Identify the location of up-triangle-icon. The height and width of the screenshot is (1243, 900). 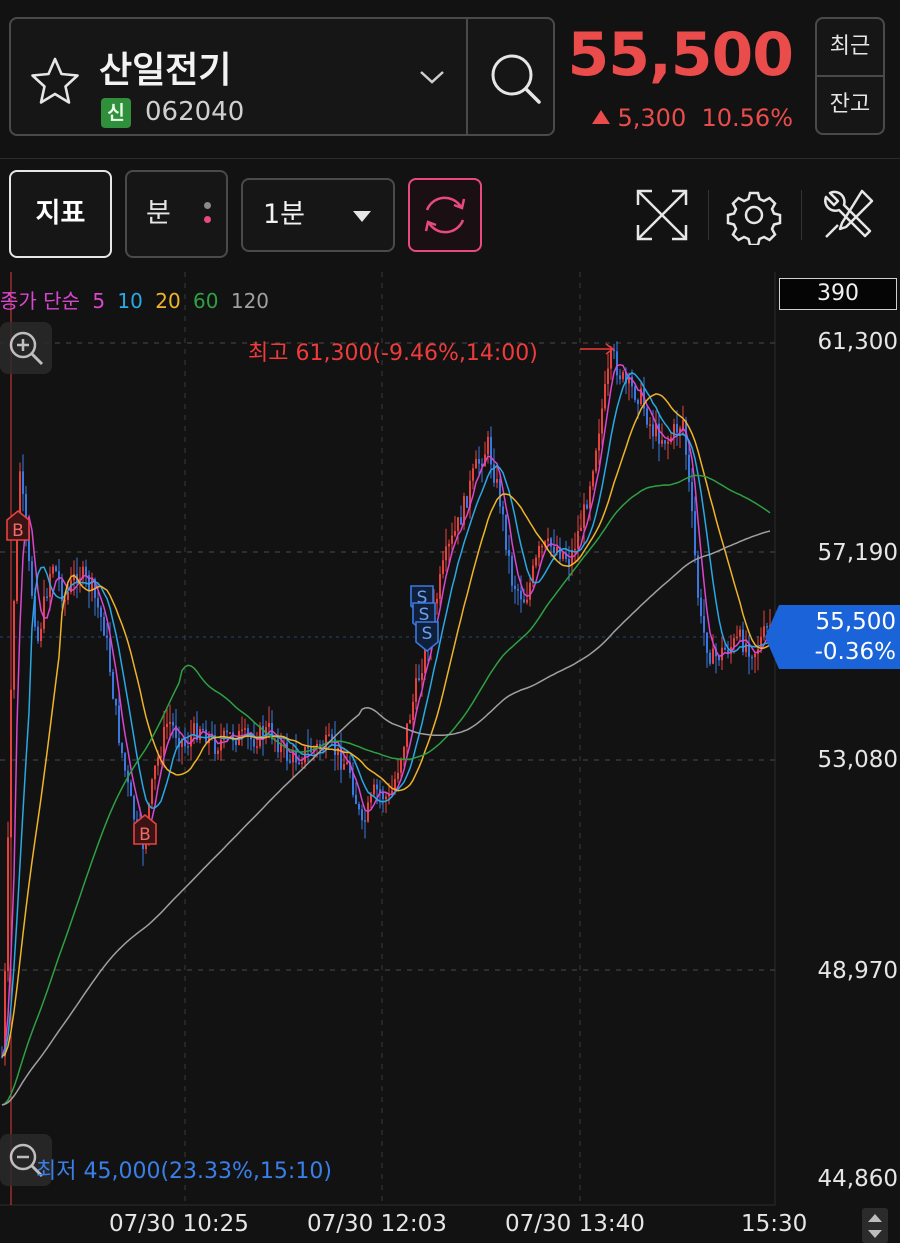
(600, 117).